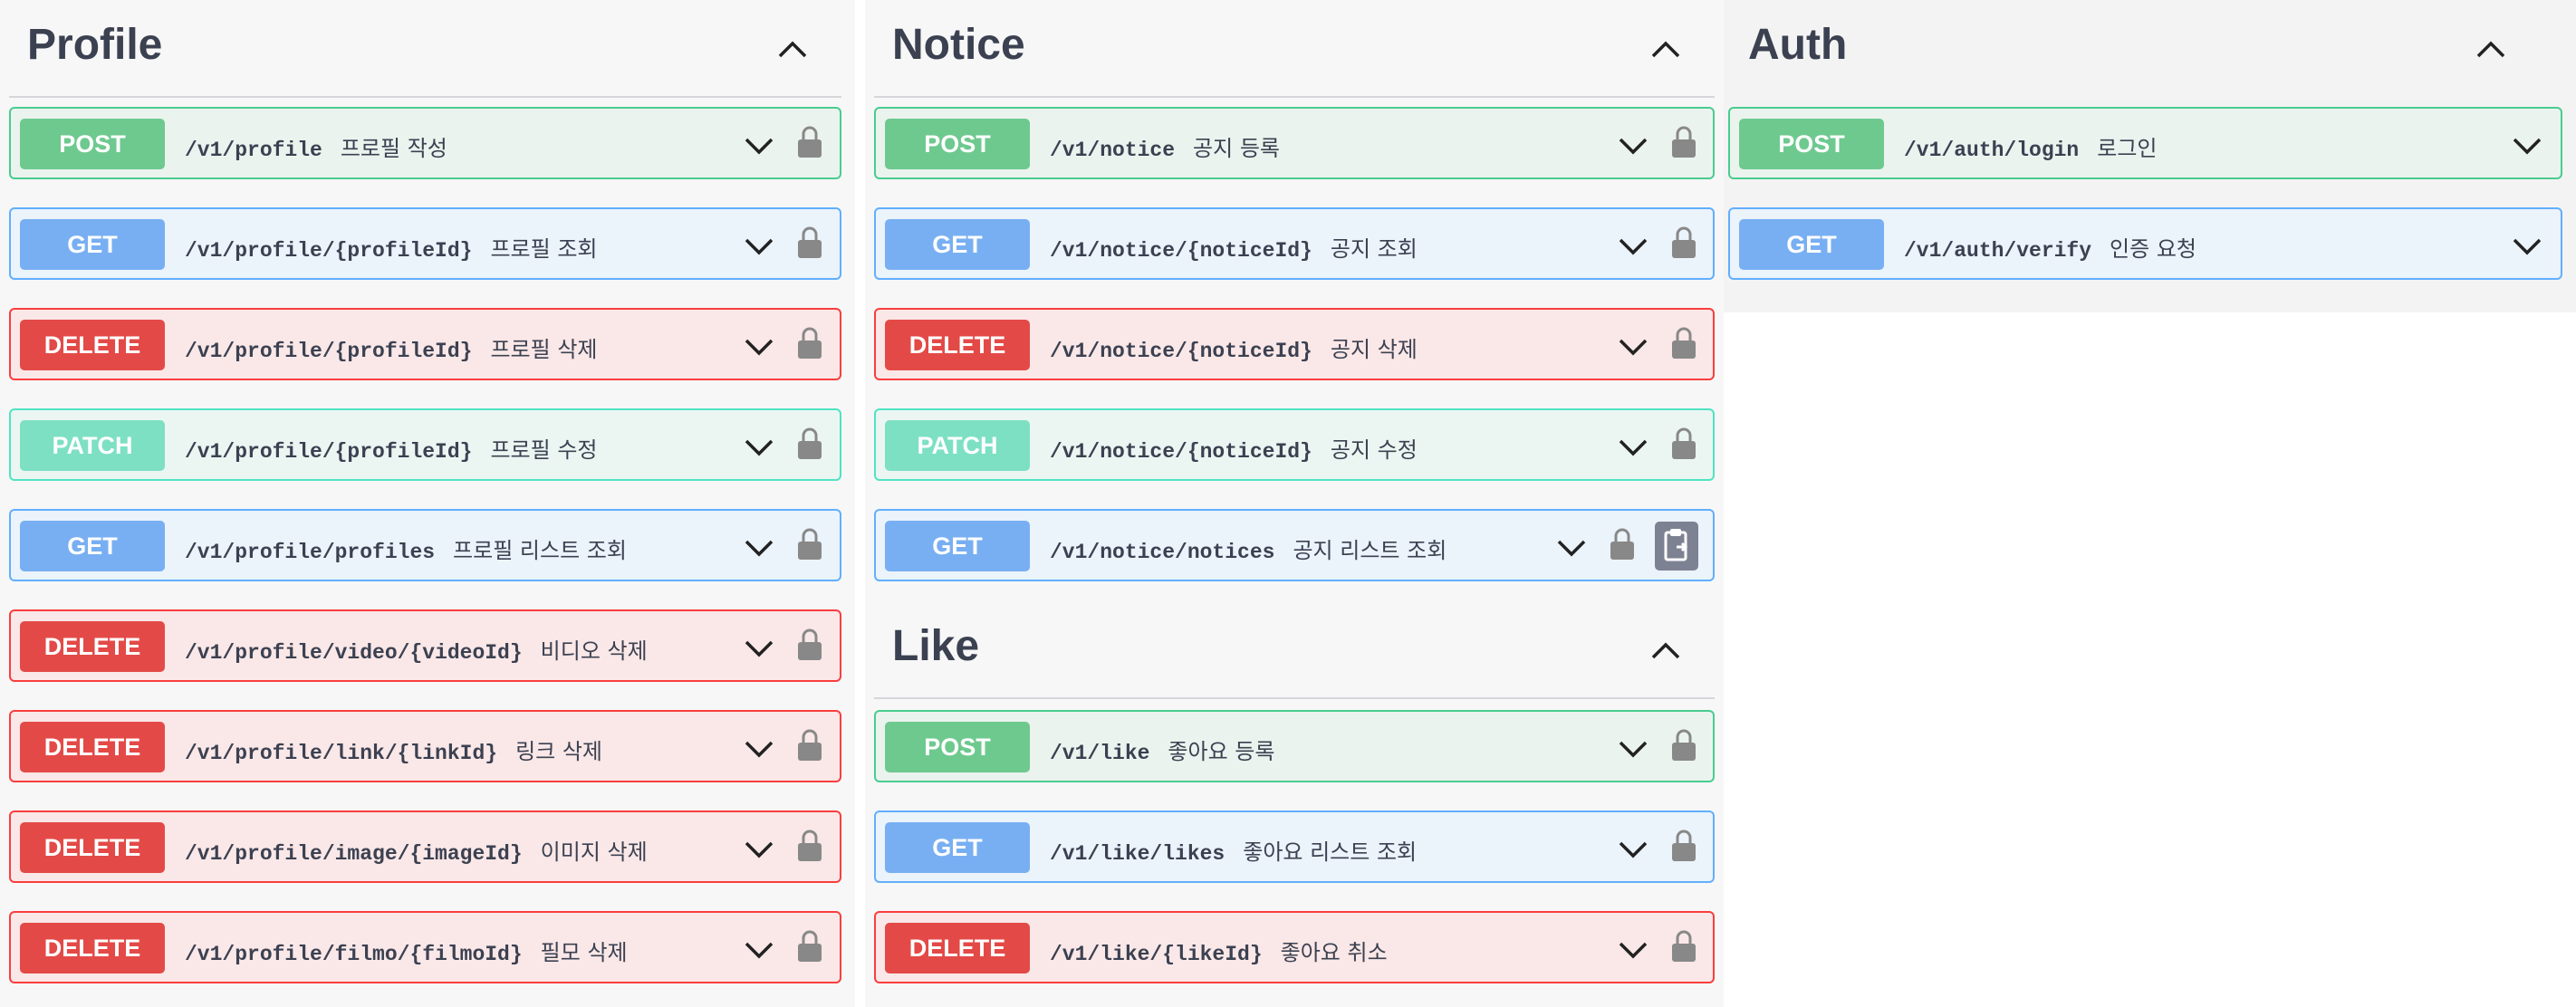  What do you see at coordinates (1234, 250) in the screenshot?
I see `operation-path: /v1/notice/{noticeId} 공지 조회` at bounding box center [1234, 250].